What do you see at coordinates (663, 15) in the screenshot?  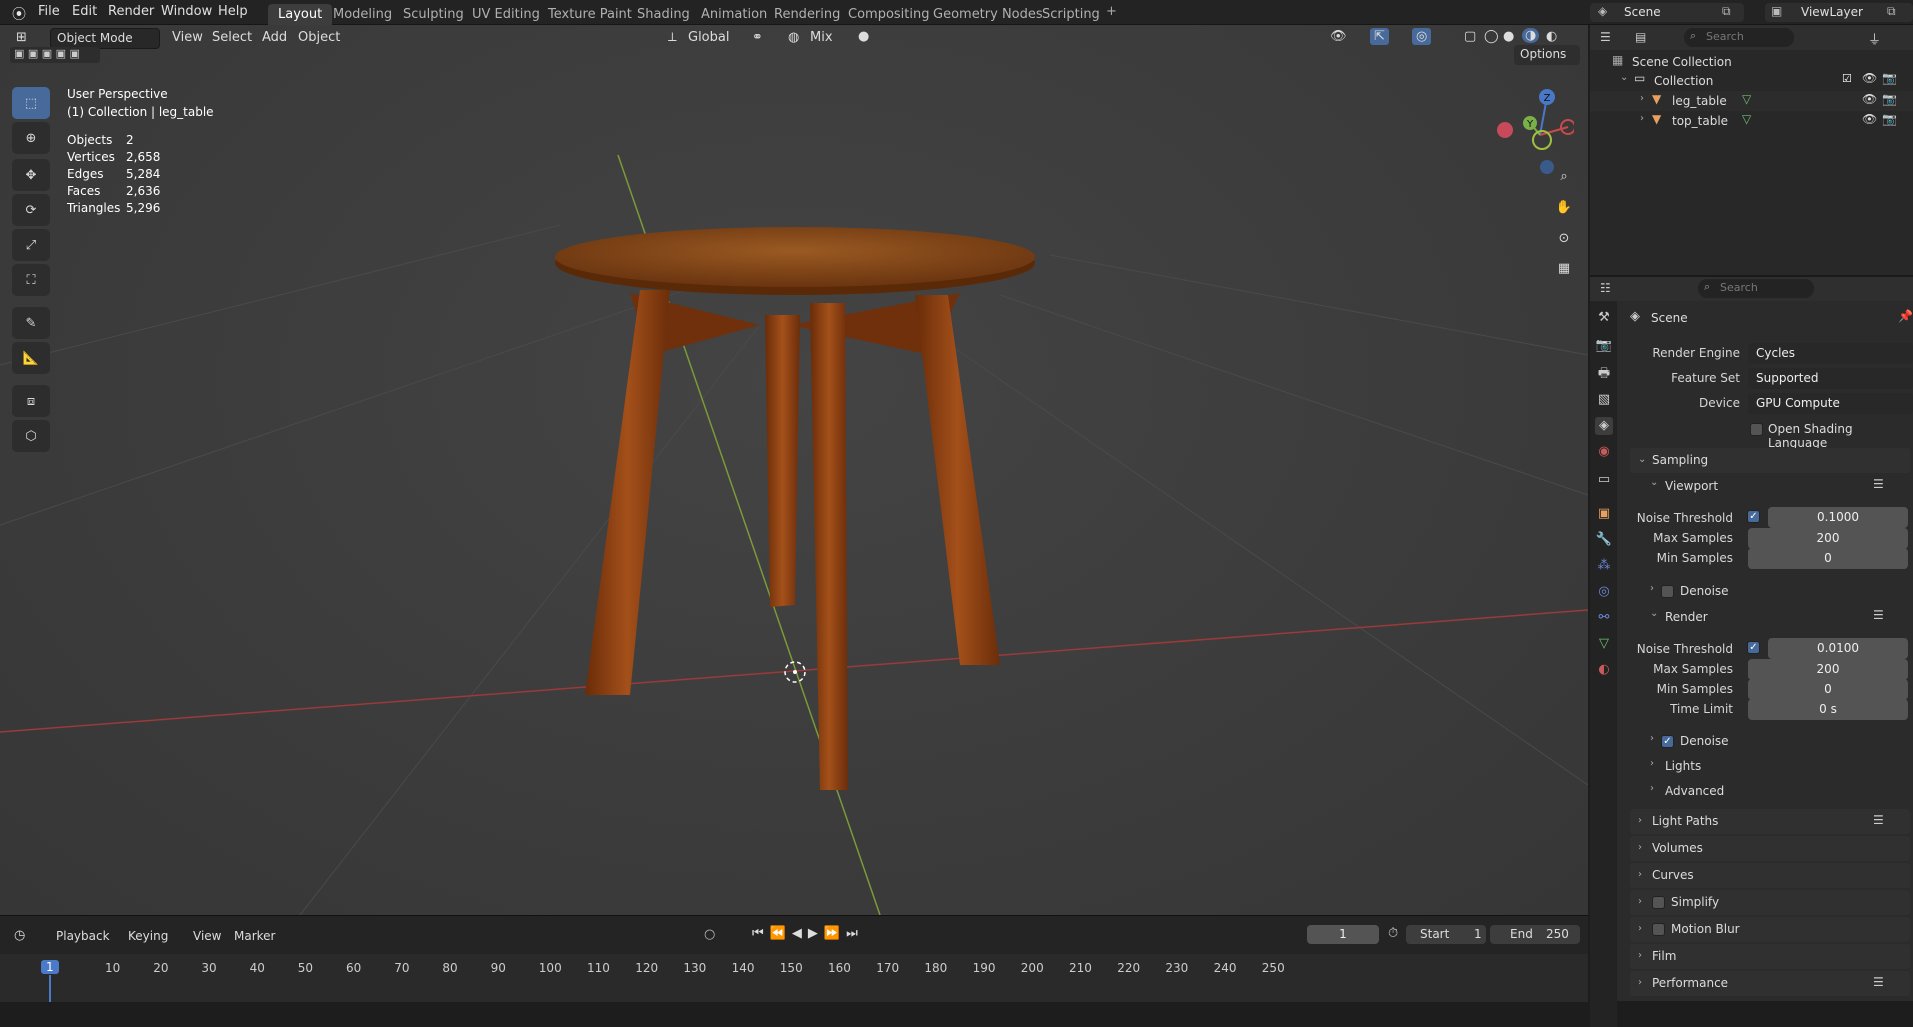 I see `tab-shading: Shading` at bounding box center [663, 15].